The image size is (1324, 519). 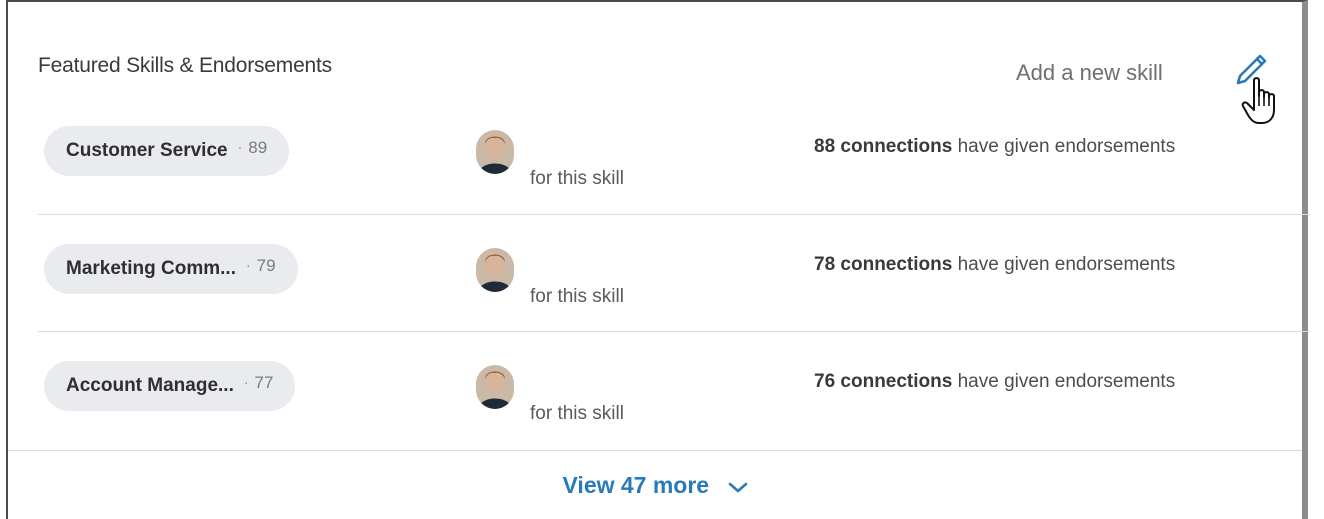 I want to click on add-skill-button: Add a new skill, so click(x=1089, y=73).